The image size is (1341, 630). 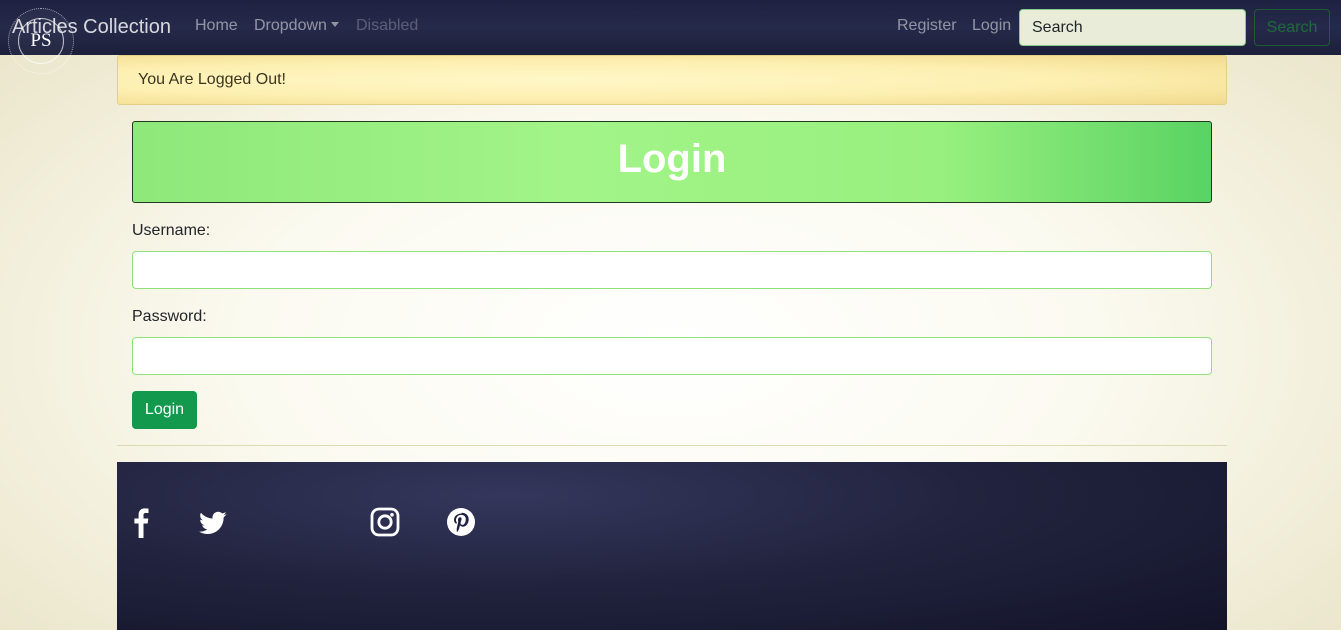 I want to click on logged-out-alert: You Are Logged Out!, so click(x=672, y=80).